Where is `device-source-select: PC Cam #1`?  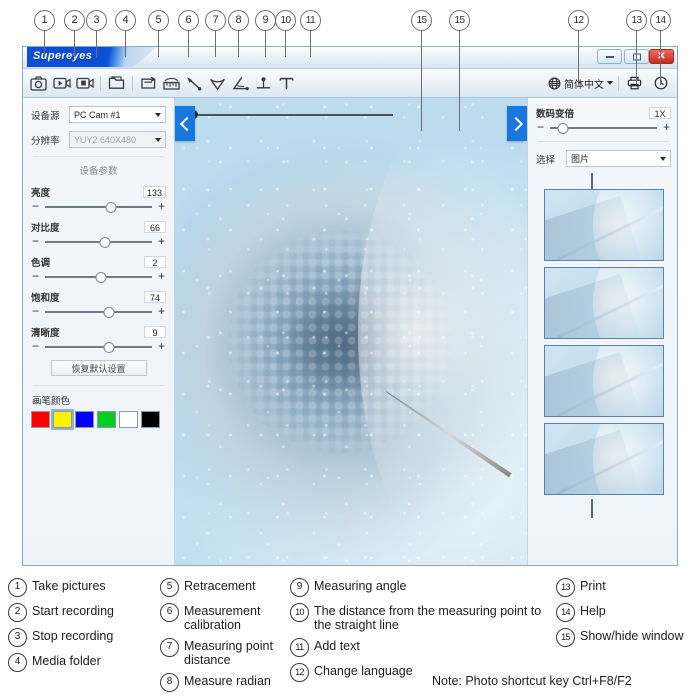 device-source-select: PC Cam #1 is located at coordinates (117, 114).